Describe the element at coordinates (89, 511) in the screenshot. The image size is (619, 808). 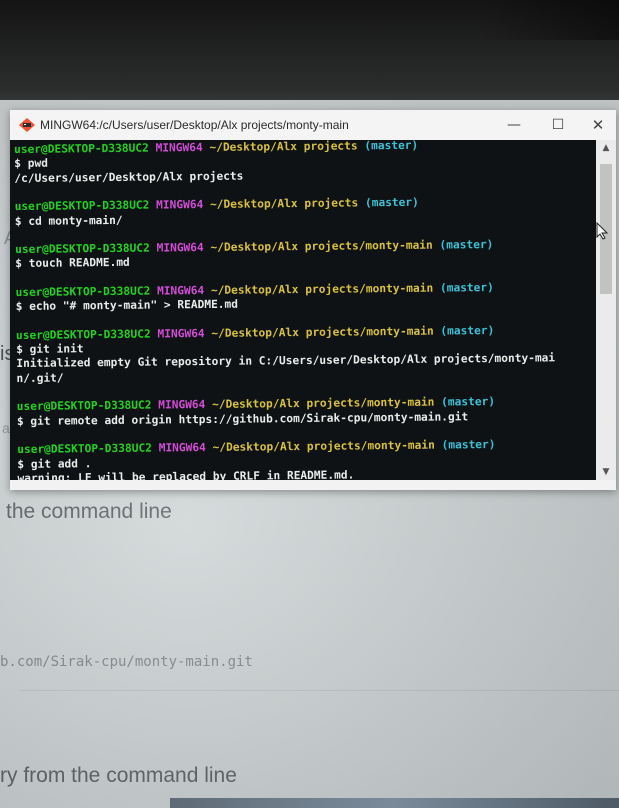
I see `page-heading: the command line` at that location.